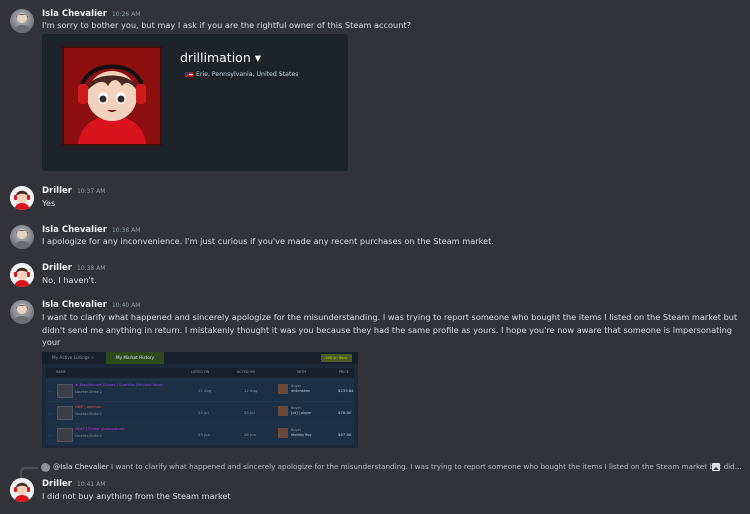 This screenshot has height=514, width=750. I want to click on message-text: Yes, so click(49, 203).